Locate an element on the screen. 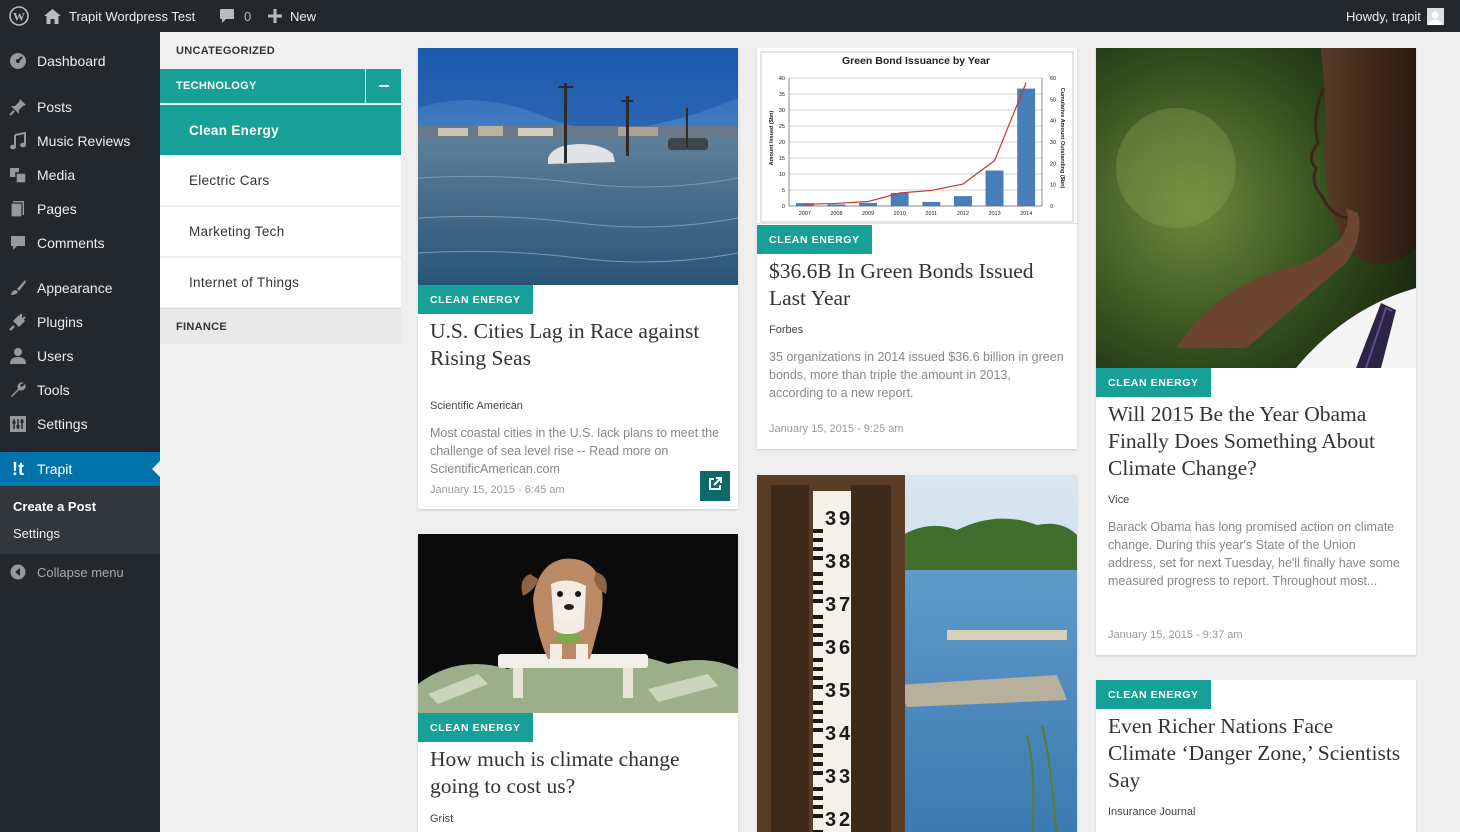  chart-x-tick-label: 2008 is located at coordinates (836, 214).